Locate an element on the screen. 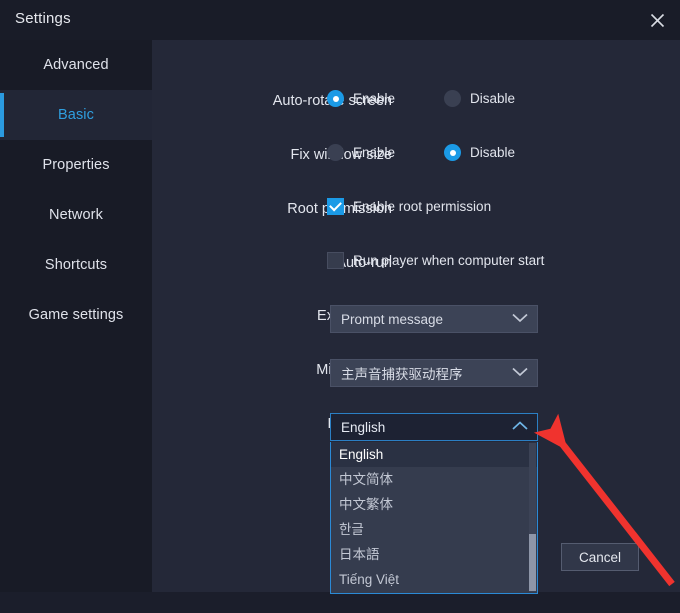 Image resolution: width=680 pixels, height=613 pixels. row-fix-window-size: Fix window size Enable Disable is located at coordinates (416, 171).